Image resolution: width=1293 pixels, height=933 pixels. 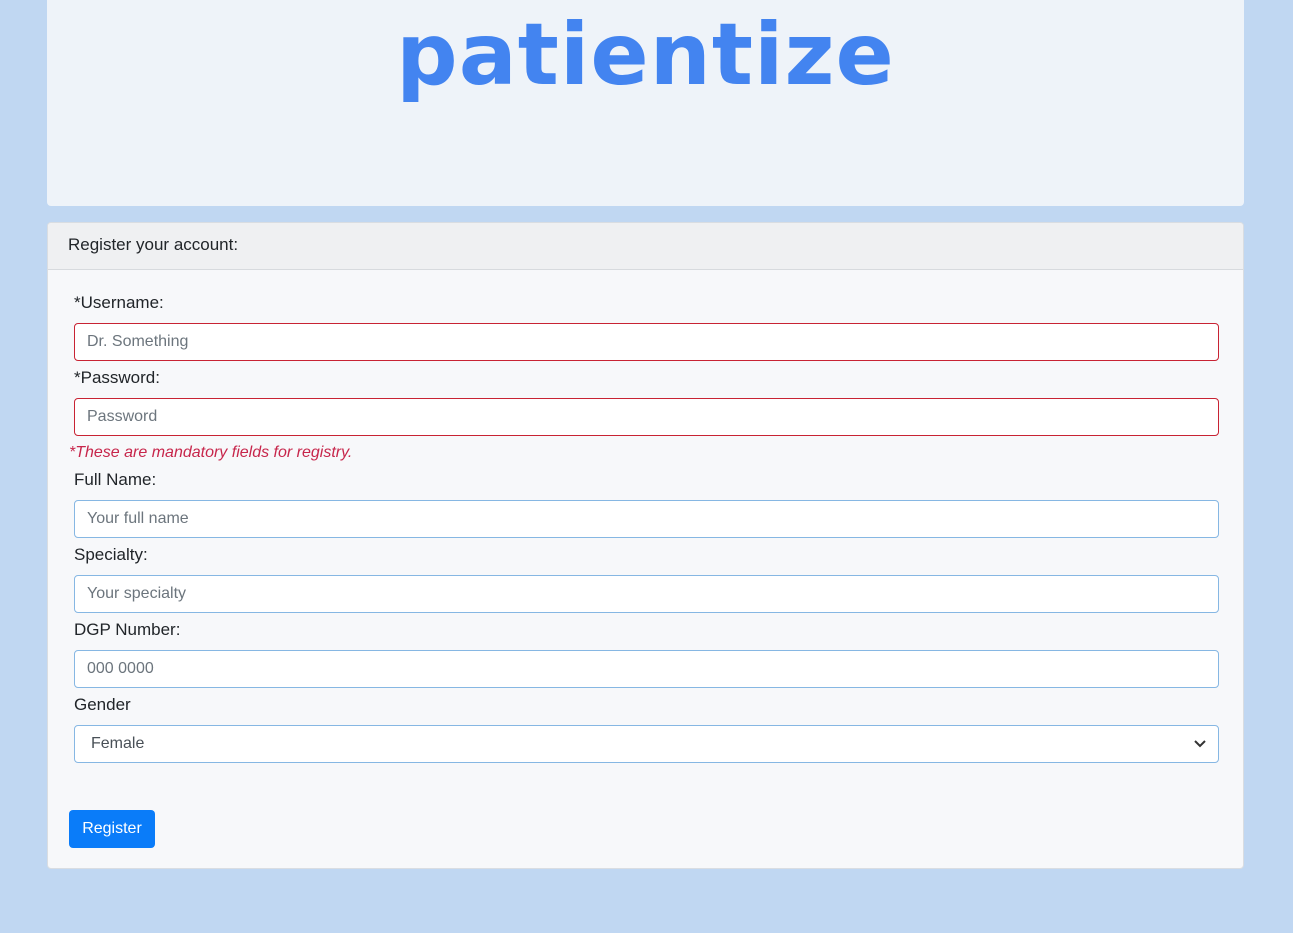 I want to click on brand-logo: patientize, so click(x=645, y=55).